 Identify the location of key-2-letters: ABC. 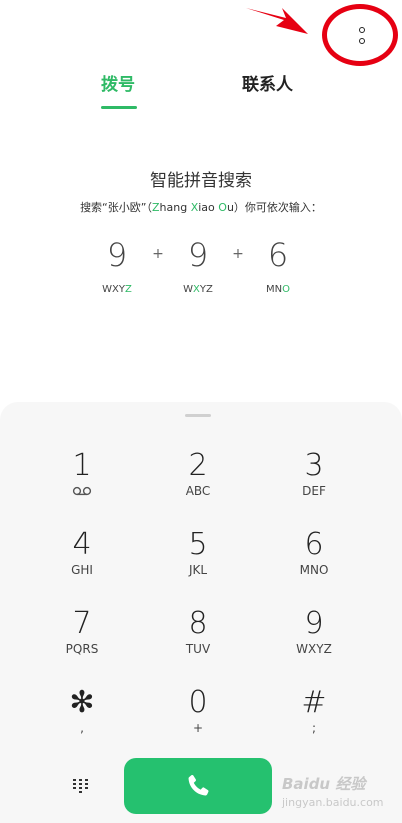
(198, 491).